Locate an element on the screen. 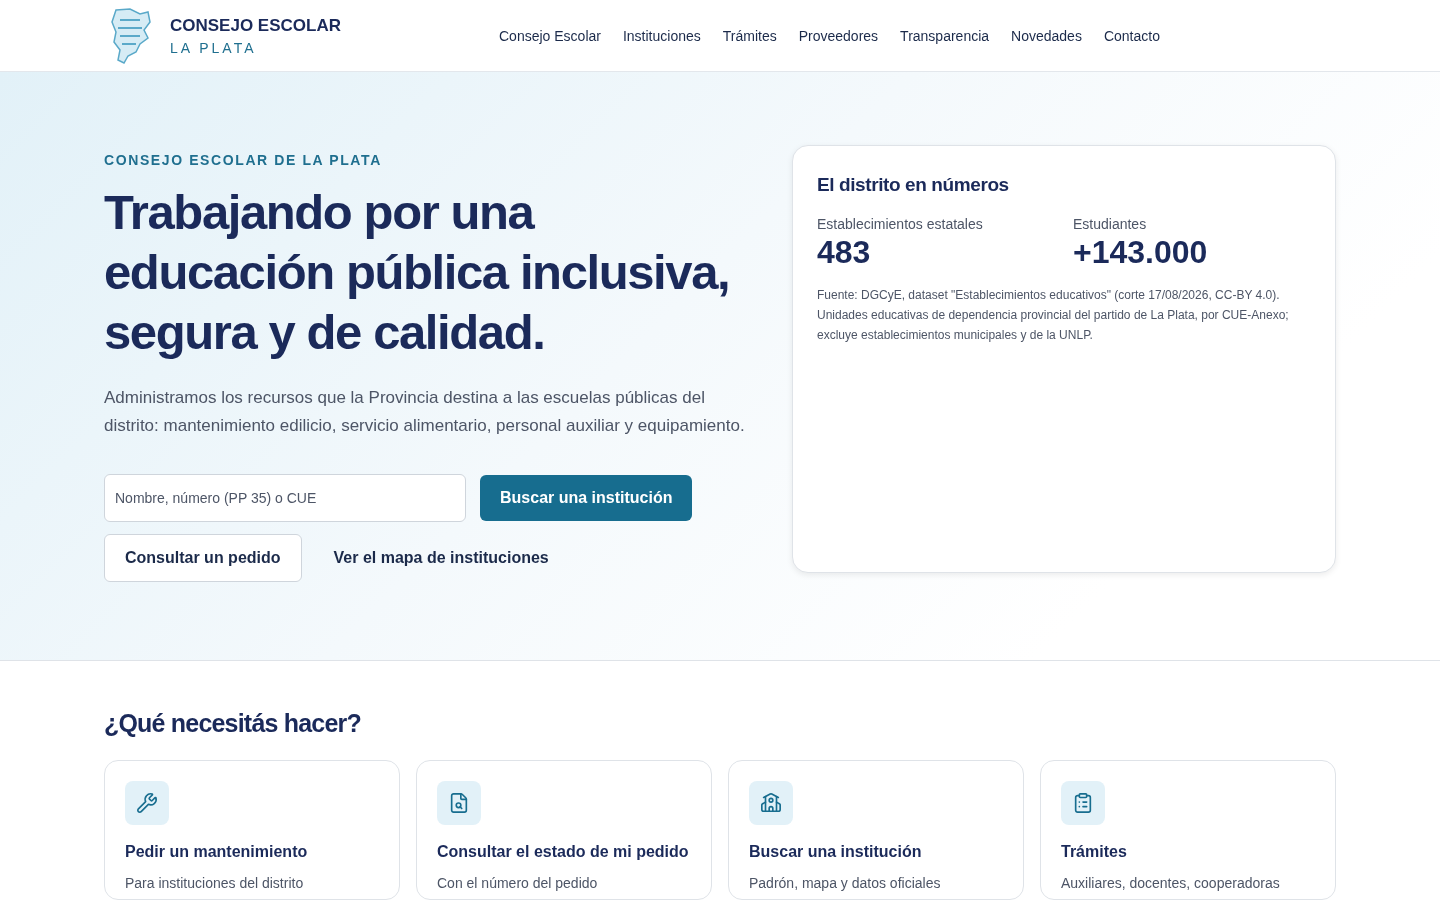 The height and width of the screenshot is (900, 1440). hero-title-line: Trabajando por una is located at coordinates (320, 212).